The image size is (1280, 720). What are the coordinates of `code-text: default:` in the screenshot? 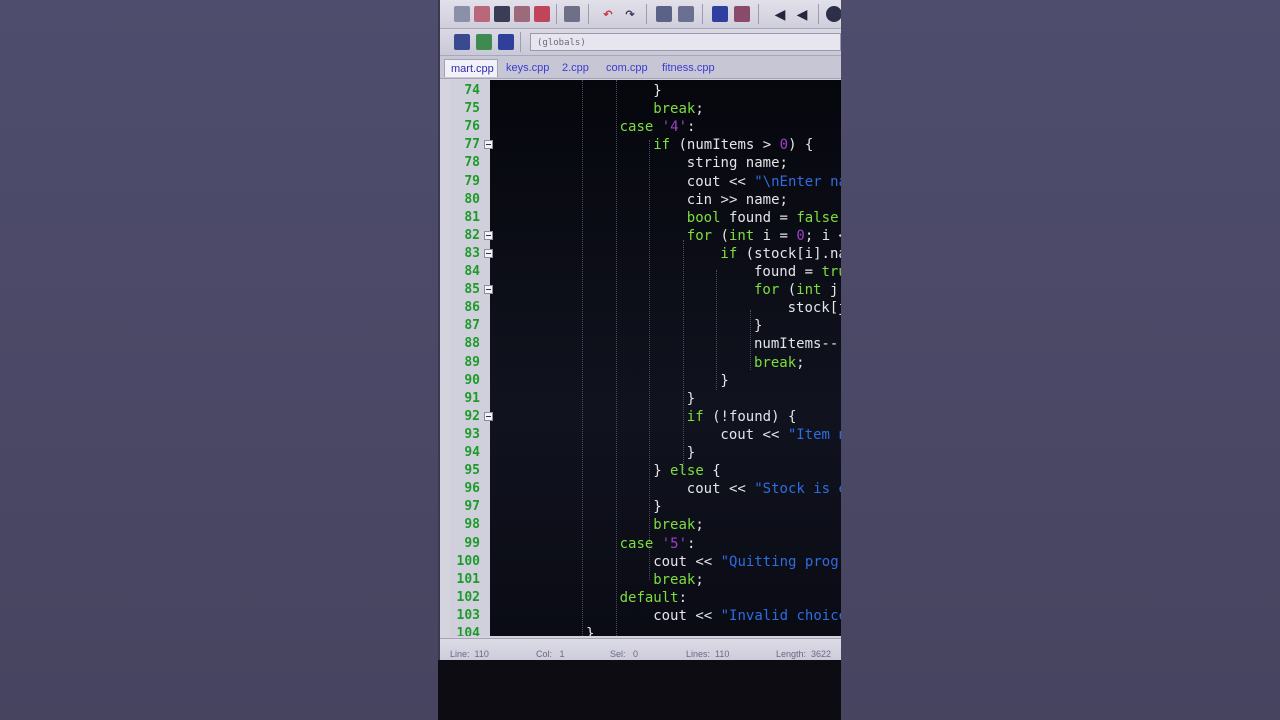 It's located at (653, 598).